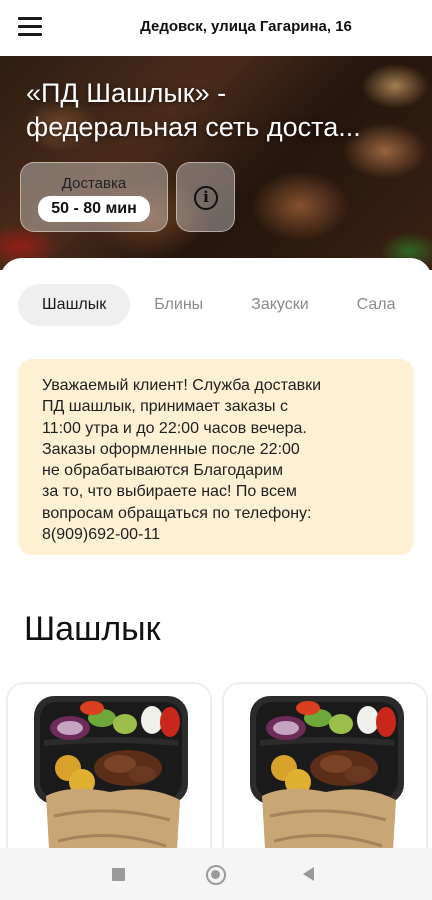  I want to click on hamburger-menu-icon, so click(31, 27).